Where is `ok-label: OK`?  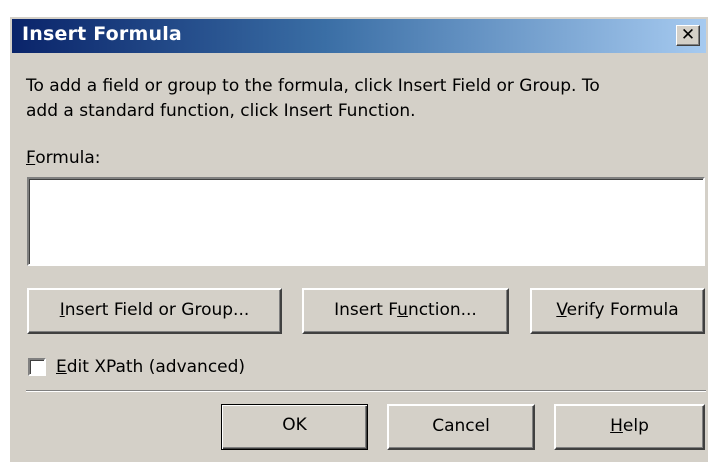 ok-label: OK is located at coordinates (294, 425).